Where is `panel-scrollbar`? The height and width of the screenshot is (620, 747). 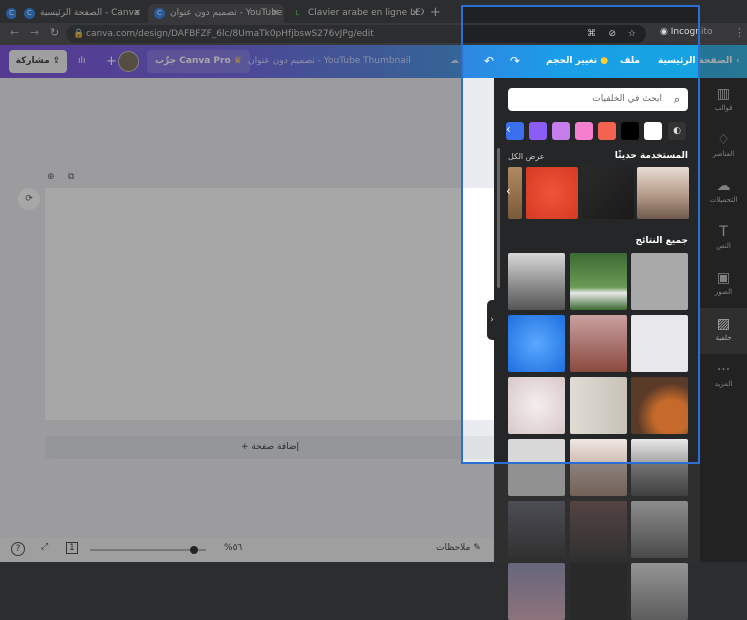 panel-scrollbar is located at coordinates (498, 218).